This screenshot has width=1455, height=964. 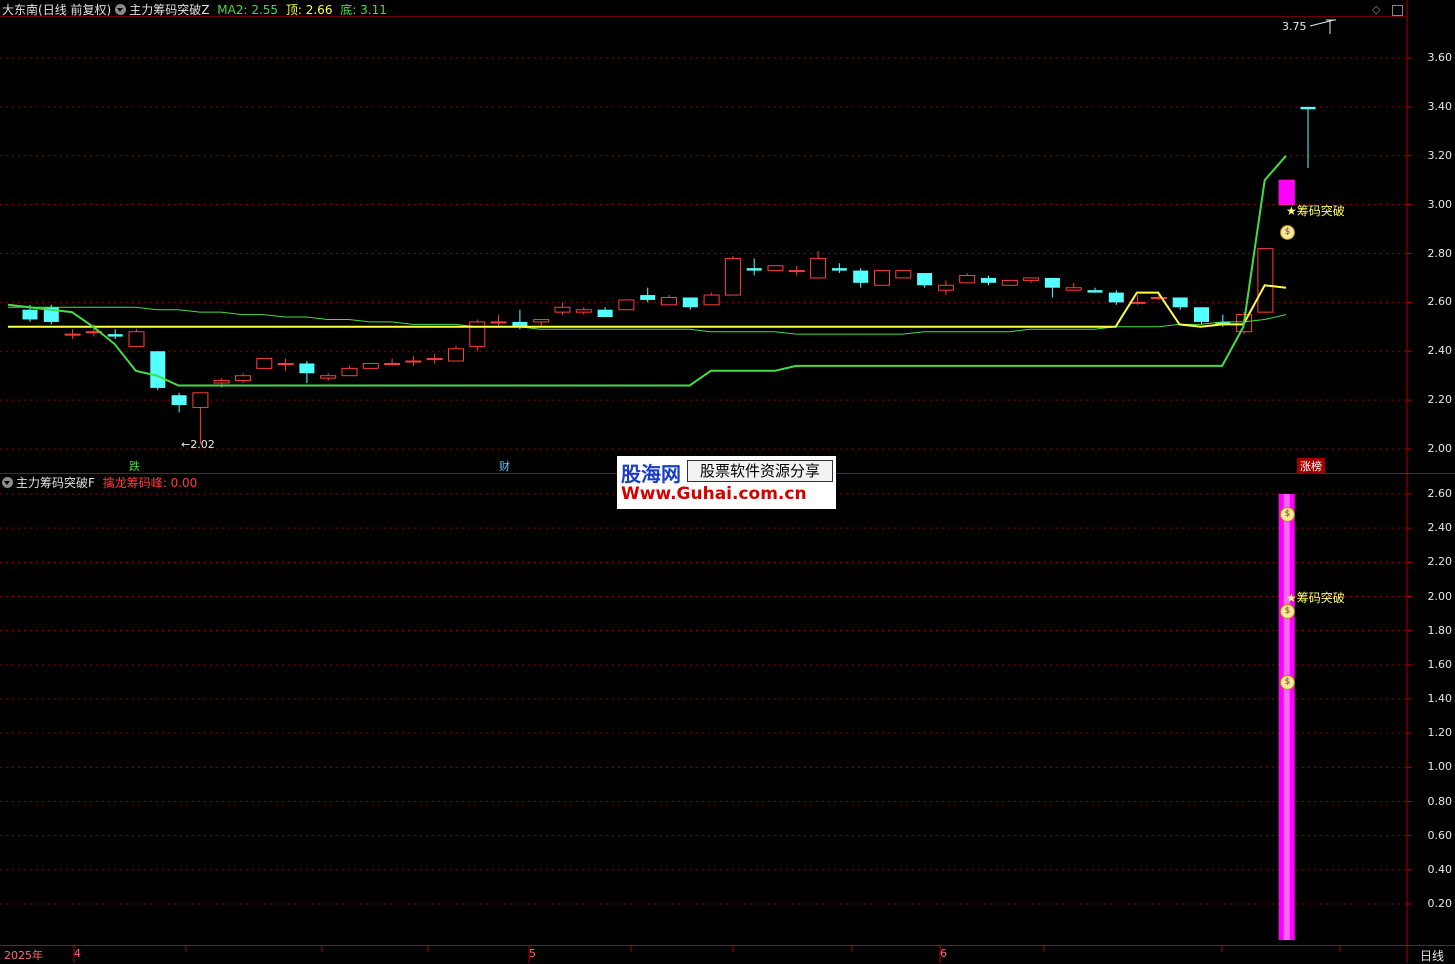 I want to click on lower-indicator-panel, so click(x=1286, y=717).